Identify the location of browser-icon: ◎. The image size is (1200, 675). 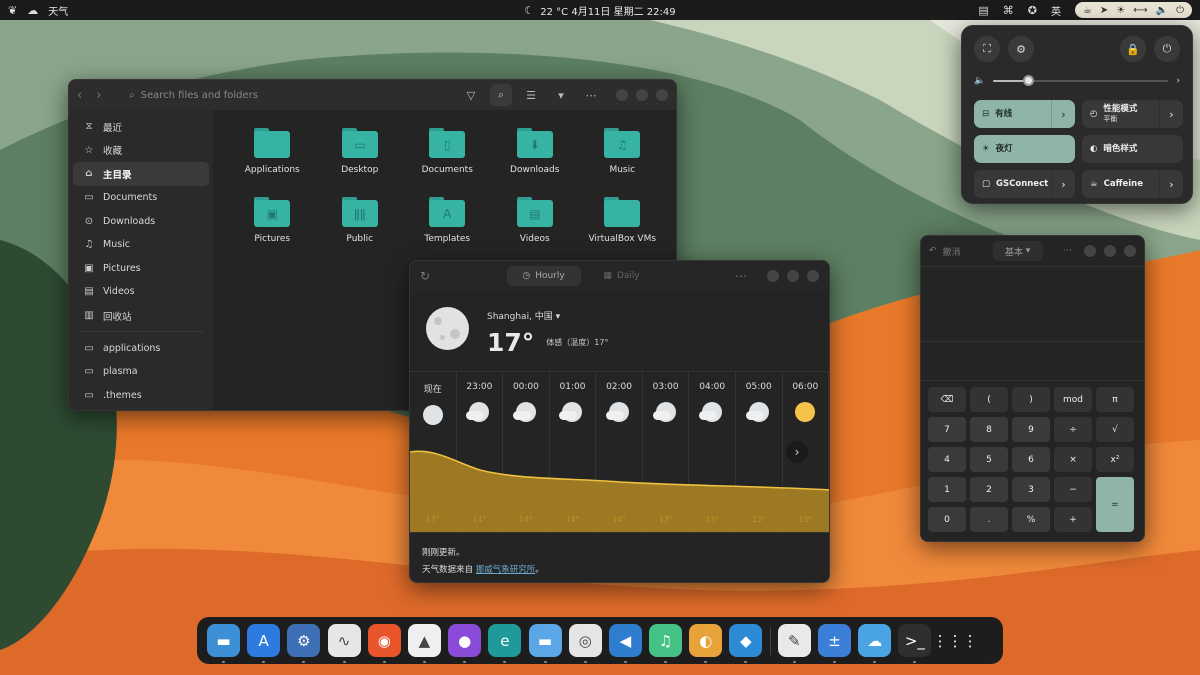
(585, 643).